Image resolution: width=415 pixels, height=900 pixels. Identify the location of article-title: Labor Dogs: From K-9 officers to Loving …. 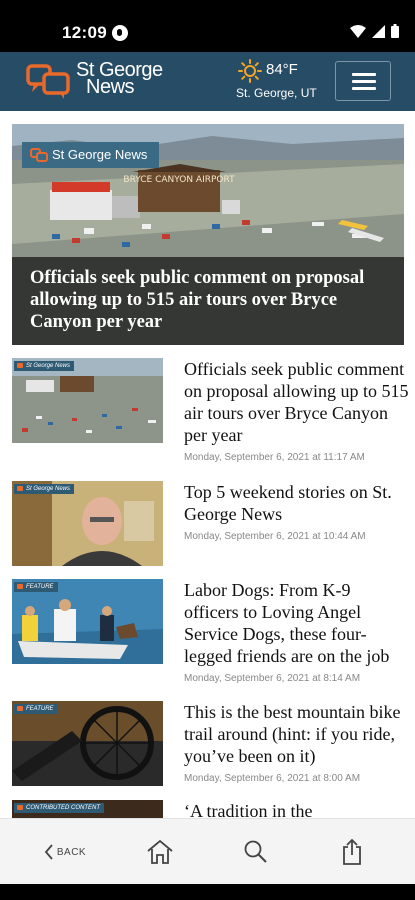
(296, 623).